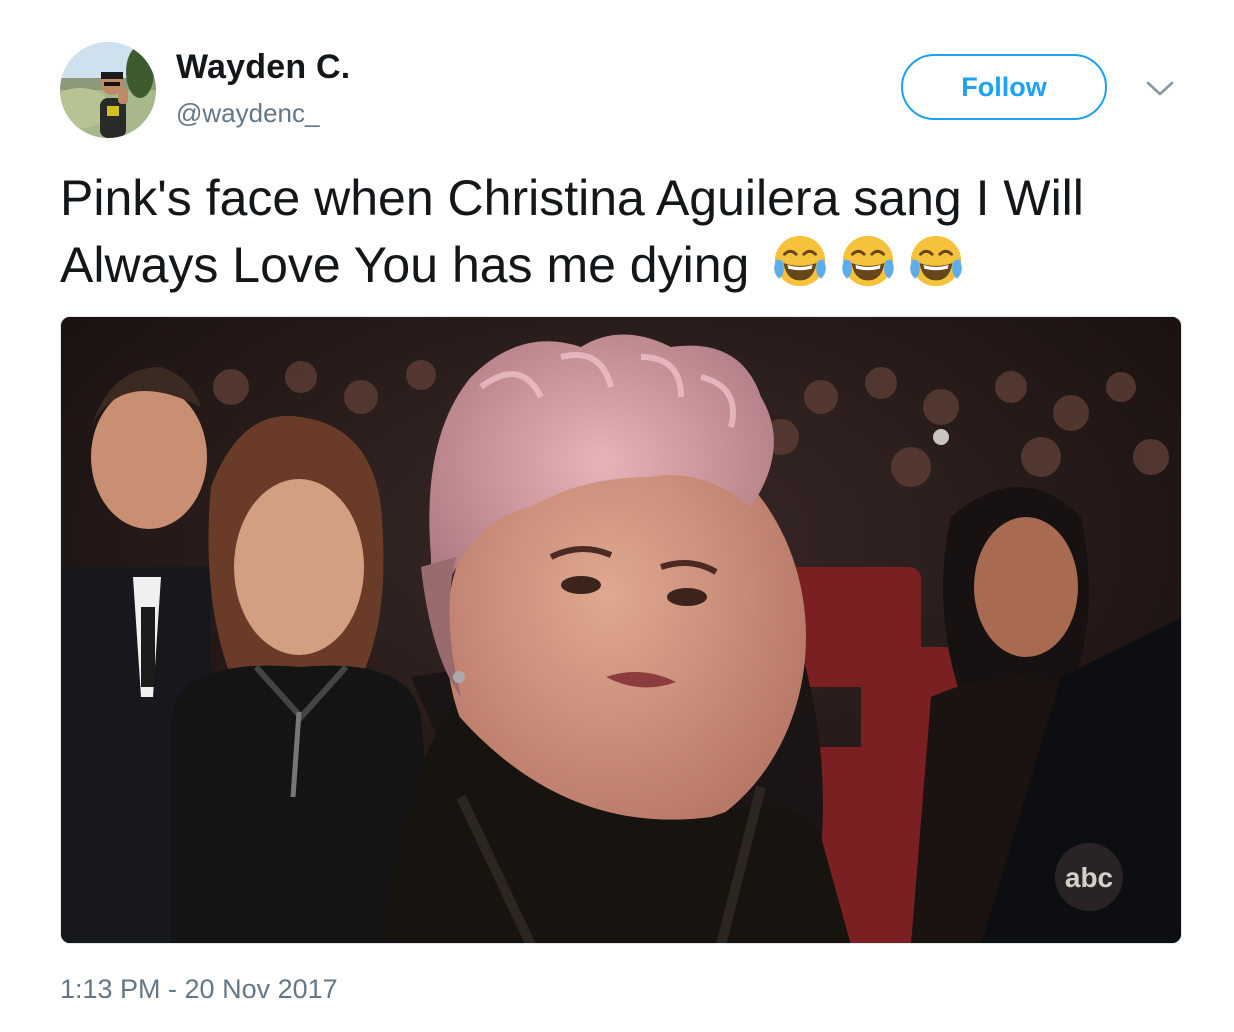 This screenshot has height=1032, width=1234. What do you see at coordinates (263, 67) in the screenshot?
I see `author-display-name: Wayden C.` at bounding box center [263, 67].